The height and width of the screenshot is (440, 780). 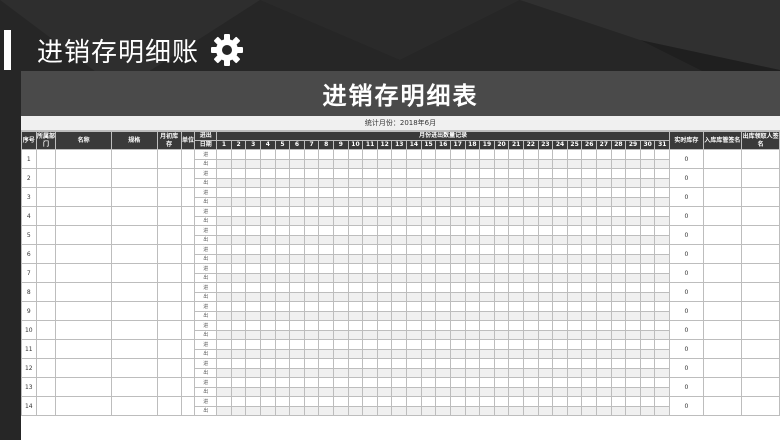 What do you see at coordinates (188, 330) in the screenshot?
I see `unit-cell` at bounding box center [188, 330].